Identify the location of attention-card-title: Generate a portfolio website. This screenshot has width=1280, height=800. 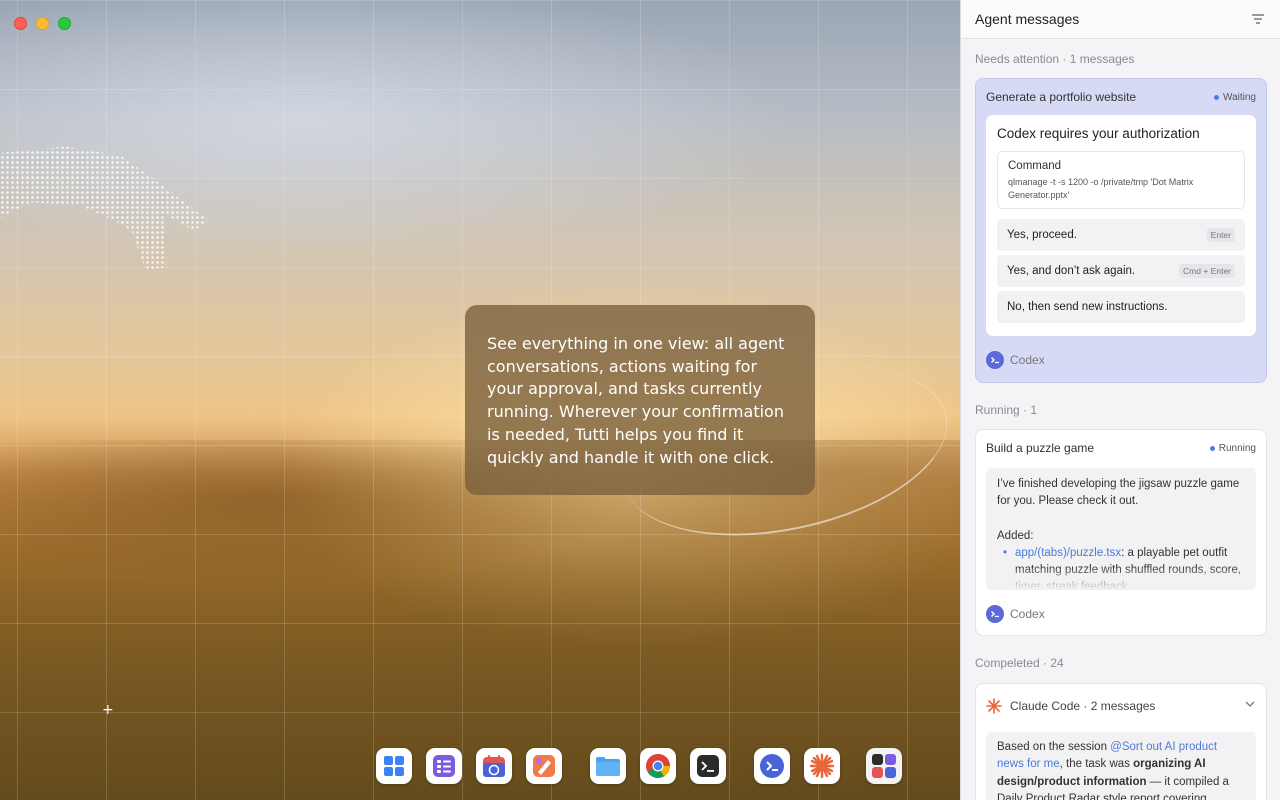
(1061, 97).